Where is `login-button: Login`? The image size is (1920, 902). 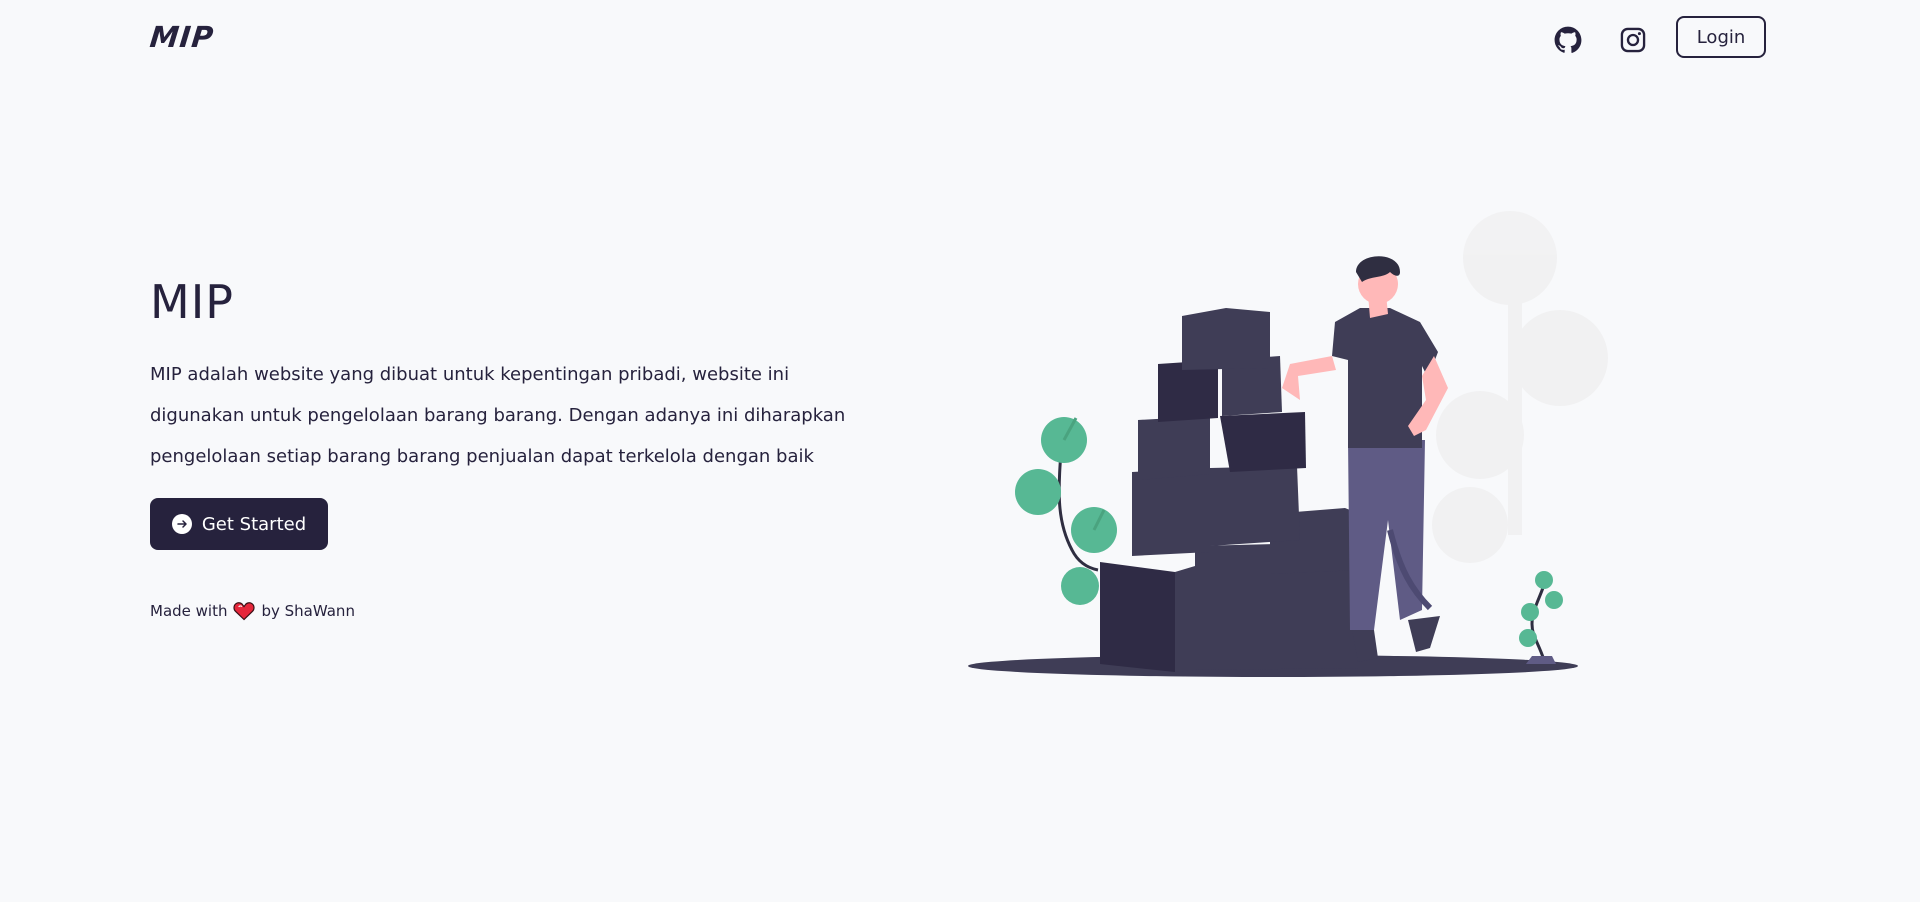
login-button: Login is located at coordinates (1721, 37).